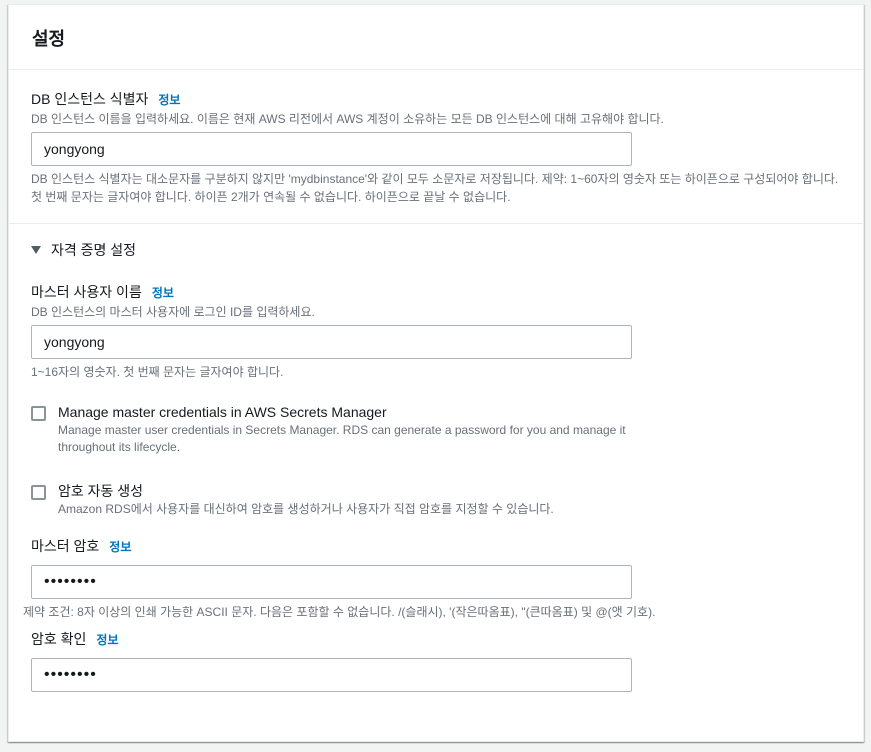 The height and width of the screenshot is (752, 871). I want to click on master-username-constraint: 1~16자의 영숫자. 첫 번째 문자는 글자여야 합니다., so click(157, 372).